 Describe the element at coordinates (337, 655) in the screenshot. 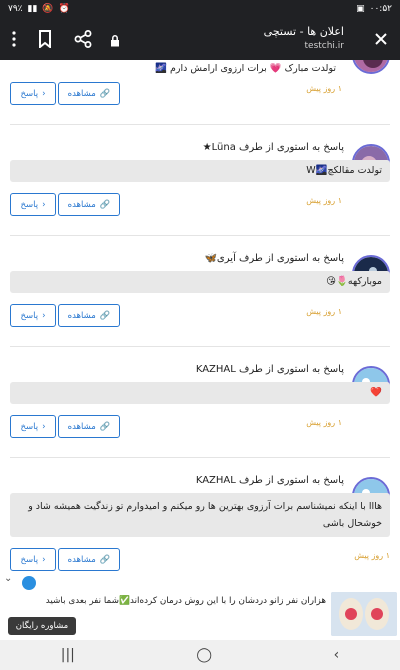

I see `back-icon: ‹` at that location.